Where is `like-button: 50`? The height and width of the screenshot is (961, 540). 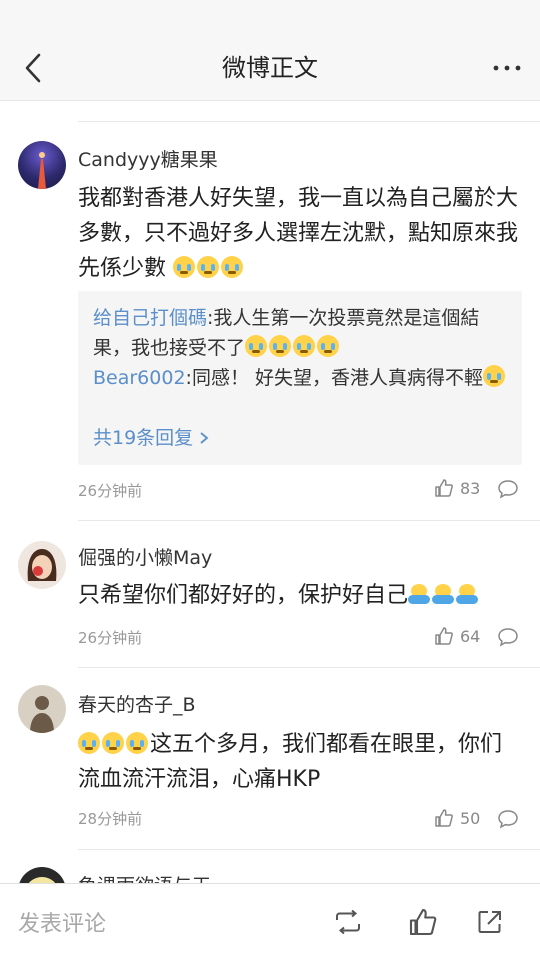 like-button: 50 is located at coordinates (457, 818).